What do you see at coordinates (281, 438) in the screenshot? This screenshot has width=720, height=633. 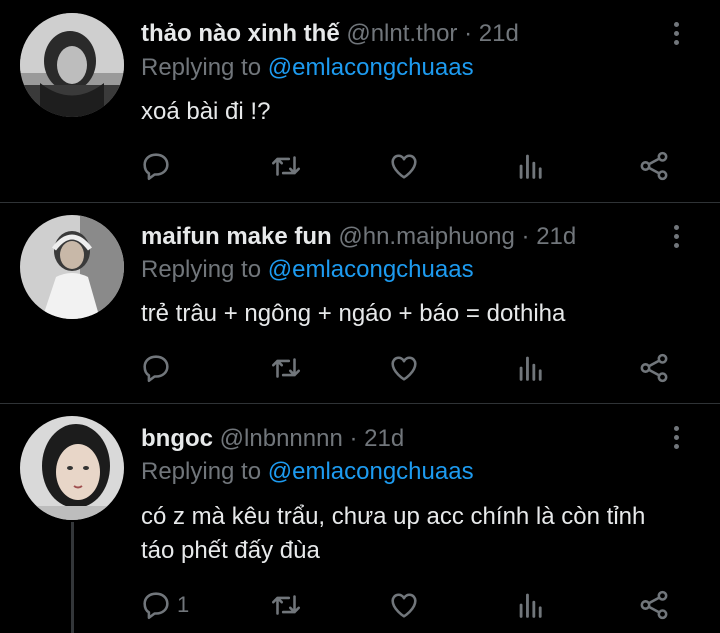 I see `handle: @lnbnnnnn` at bounding box center [281, 438].